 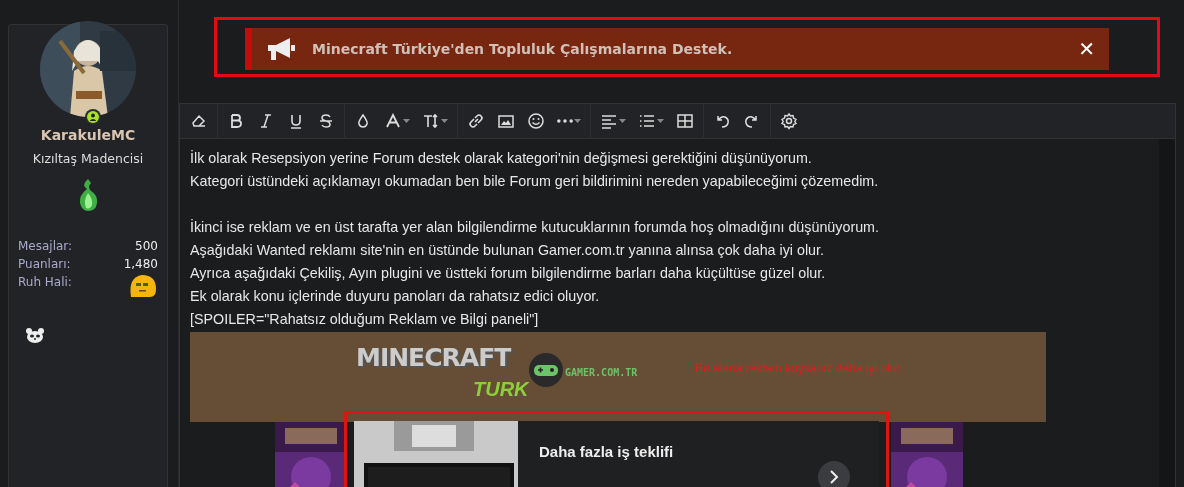 I want to click on editor-text-line: Aşağıdaki Wanted reklamı site'nin en üstünde bulunan Gamer.com.tr yanına alınsa çok daha iyi olur., so click(x=507, y=250).